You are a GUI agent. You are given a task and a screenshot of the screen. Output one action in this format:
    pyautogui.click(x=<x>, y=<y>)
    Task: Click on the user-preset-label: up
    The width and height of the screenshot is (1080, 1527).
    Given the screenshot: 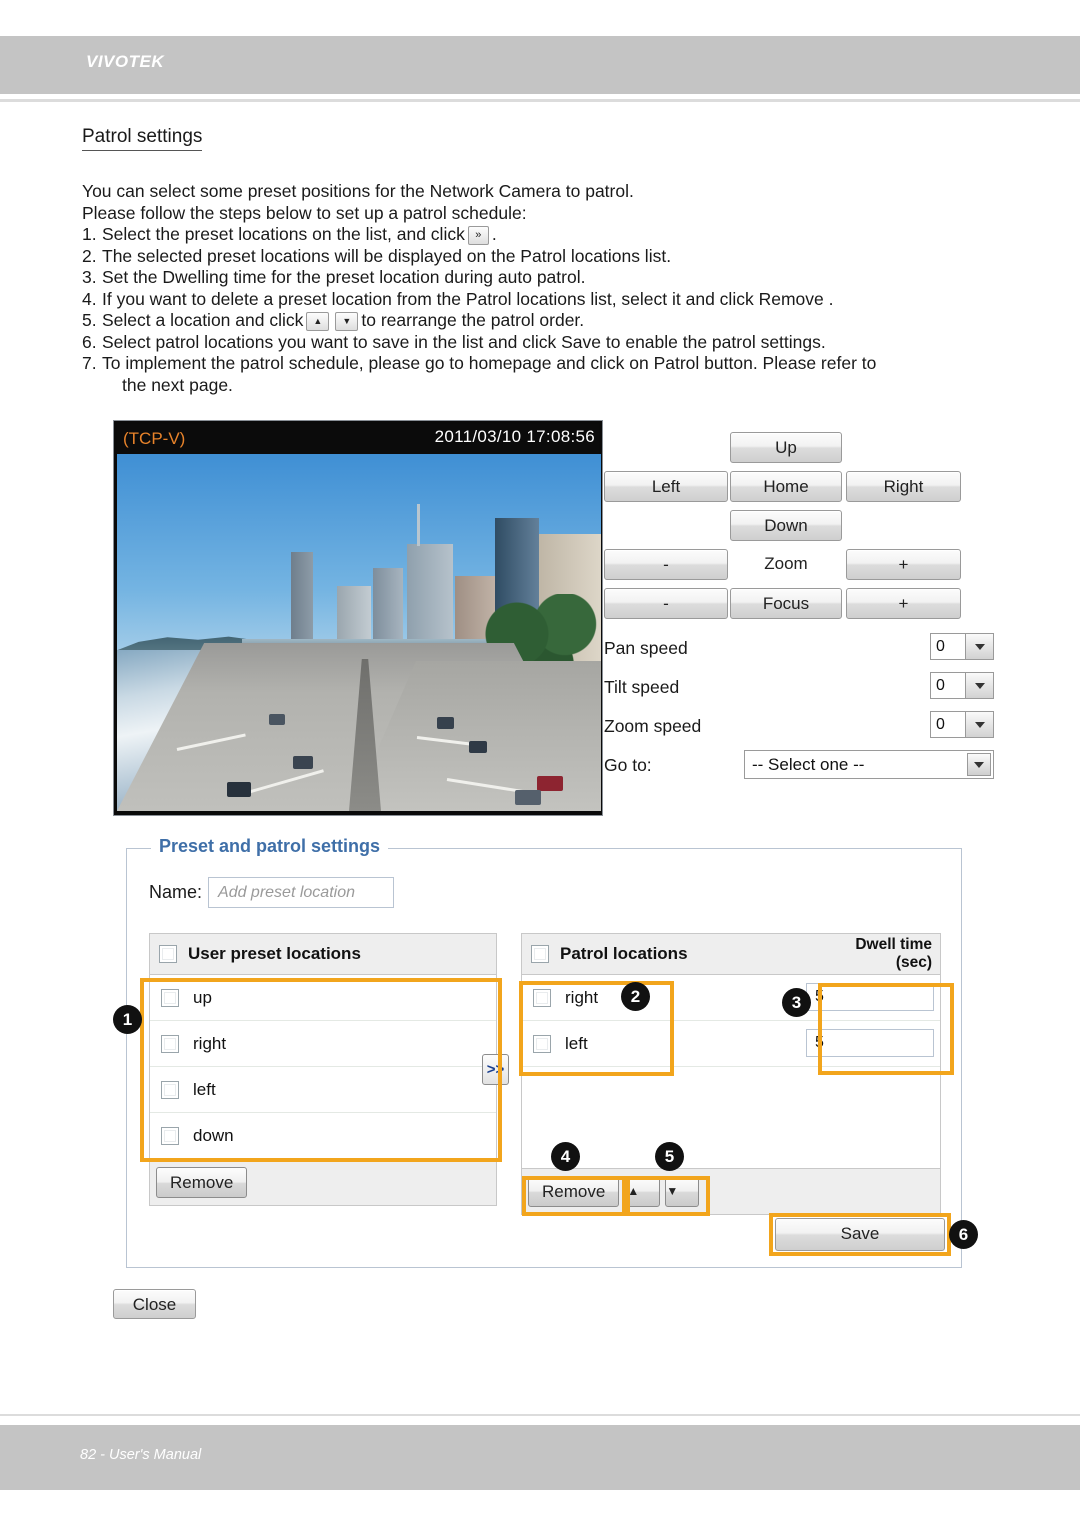 What is the action you would take?
    pyautogui.click(x=202, y=997)
    